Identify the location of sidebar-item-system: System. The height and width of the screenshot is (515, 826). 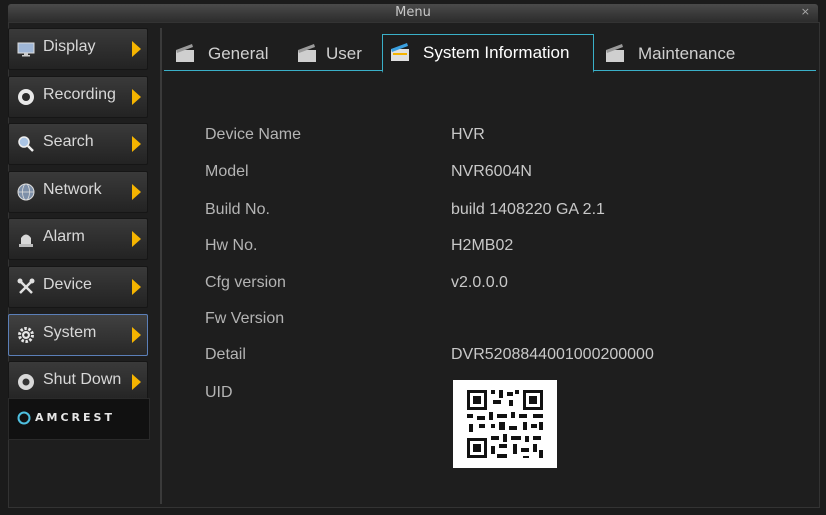
(78, 334).